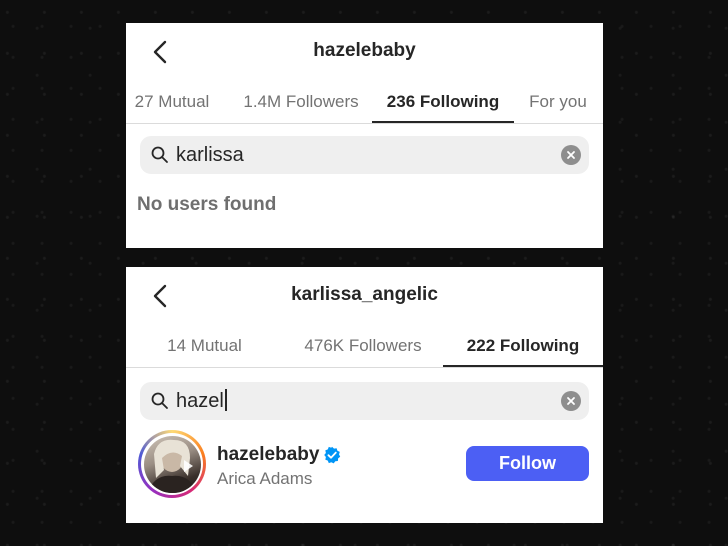 This screenshot has width=728, height=546. I want to click on profile-title: hazelebaby, so click(364, 50).